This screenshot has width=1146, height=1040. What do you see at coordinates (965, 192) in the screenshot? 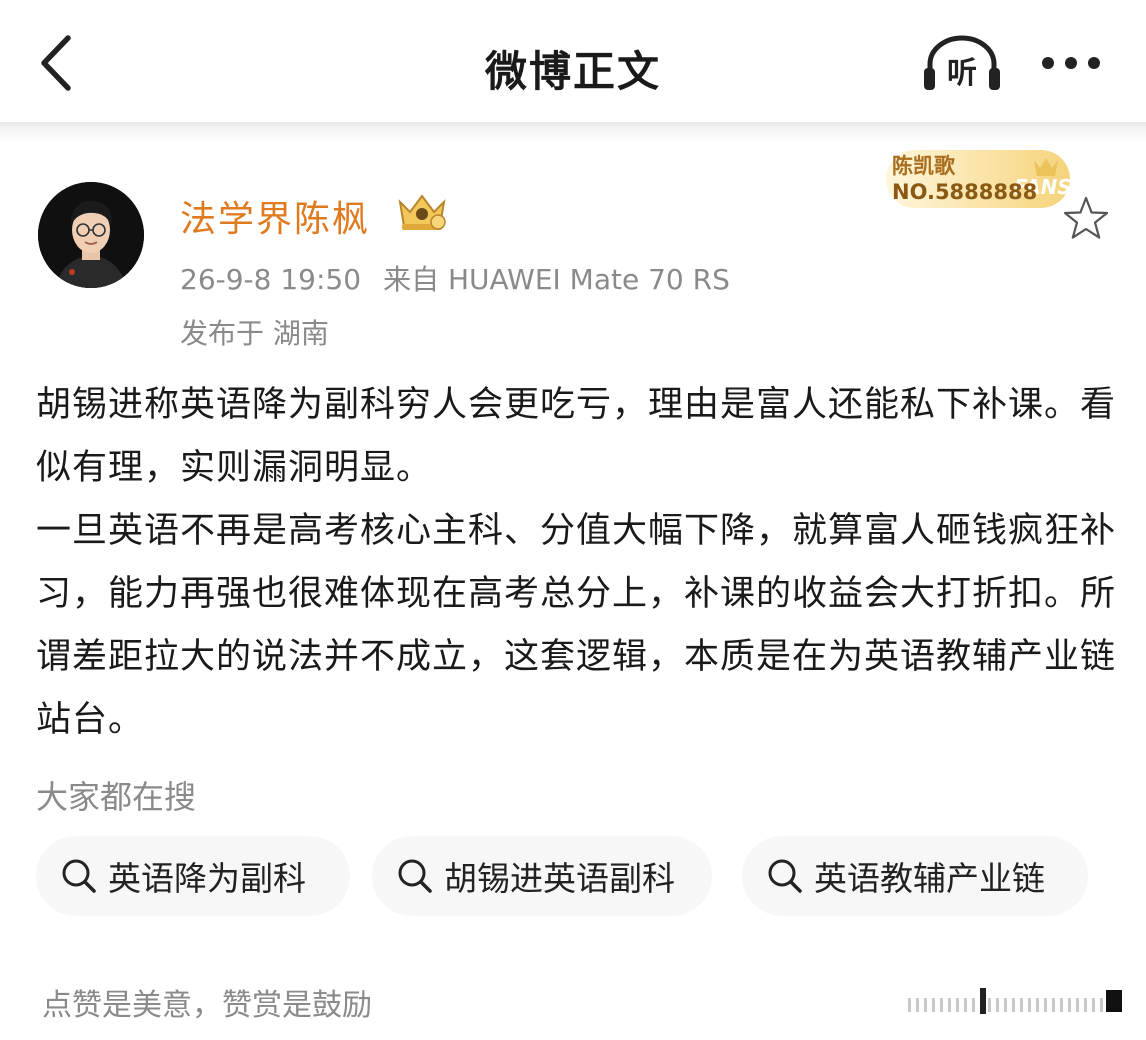
I see `fans-badge-number: NO.5888888` at bounding box center [965, 192].